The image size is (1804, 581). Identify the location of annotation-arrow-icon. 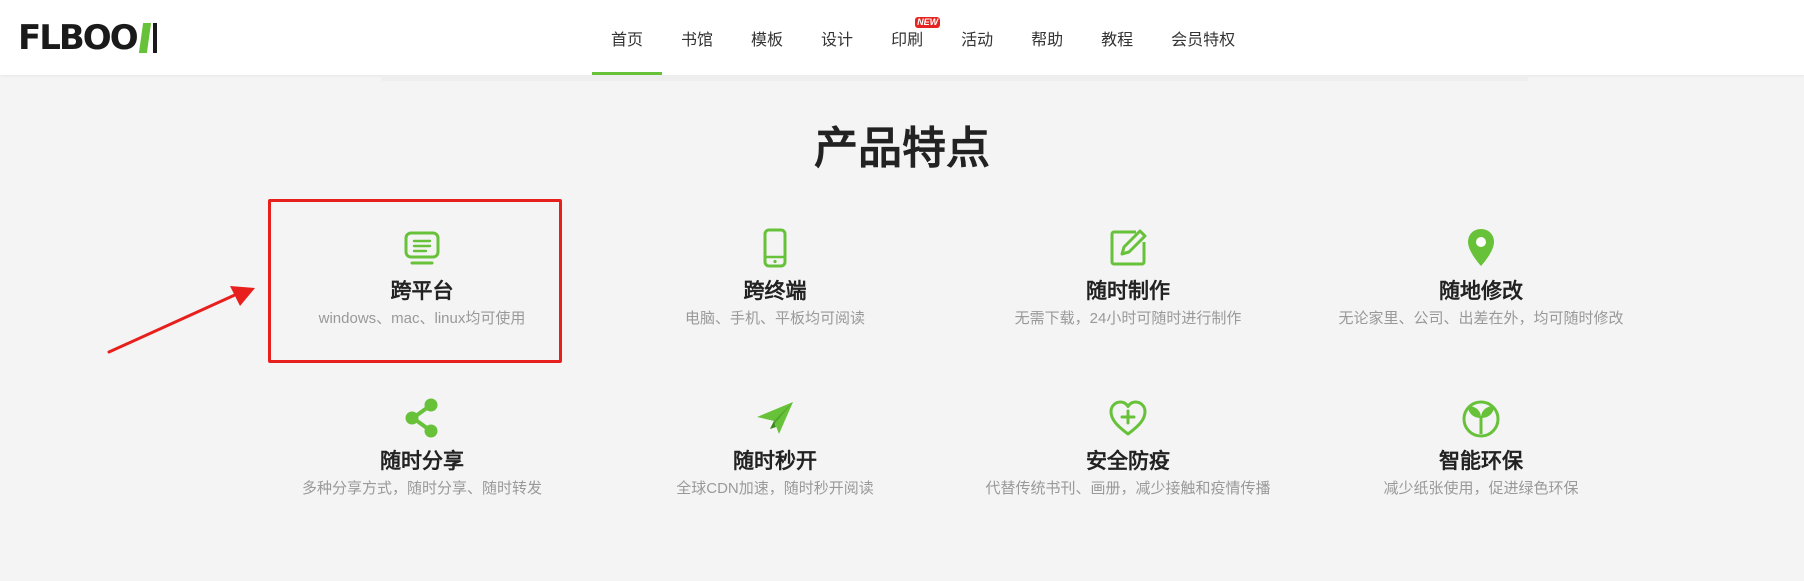
(181, 320).